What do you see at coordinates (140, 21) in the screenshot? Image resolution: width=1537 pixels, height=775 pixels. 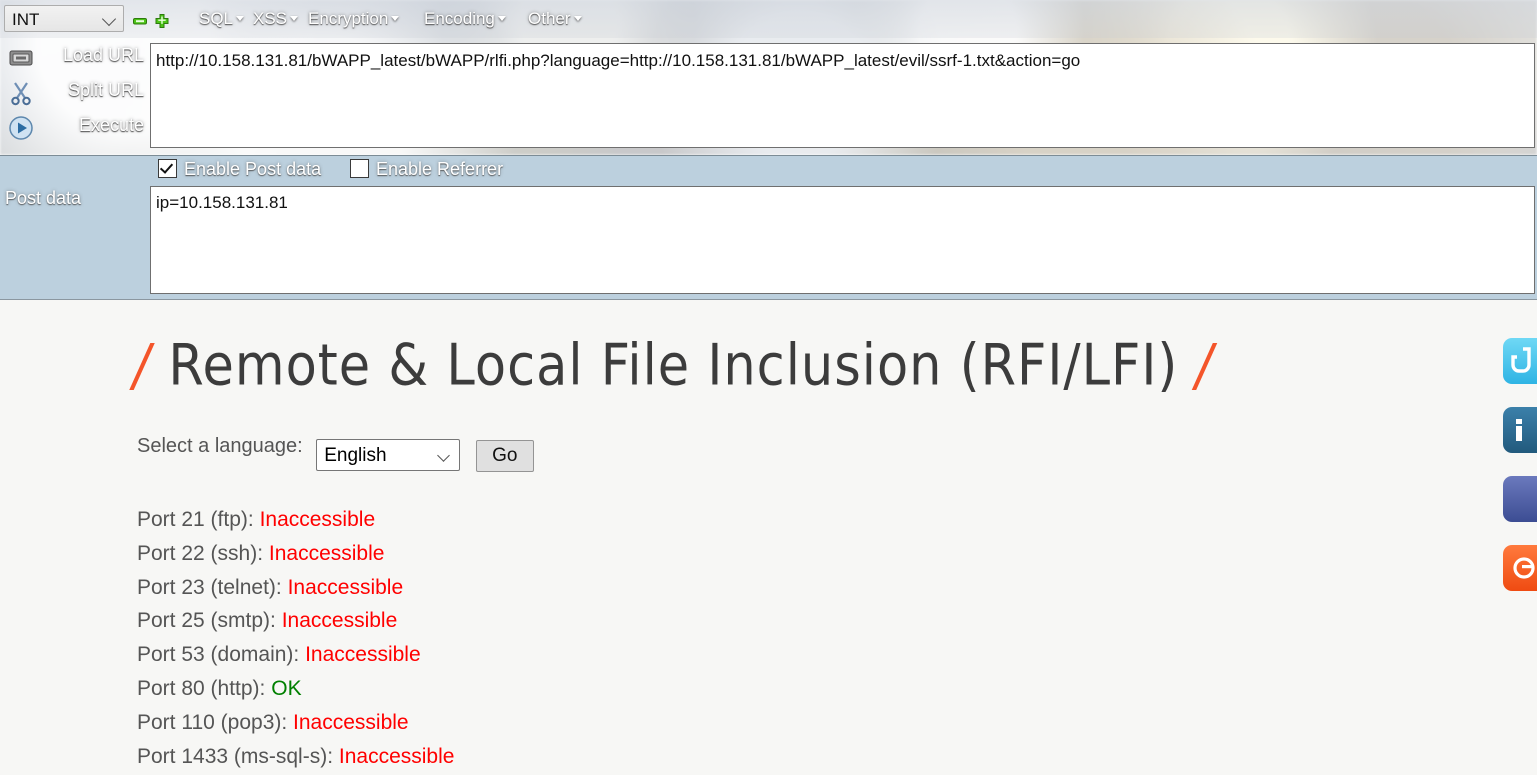 I see `zoom-out-button` at bounding box center [140, 21].